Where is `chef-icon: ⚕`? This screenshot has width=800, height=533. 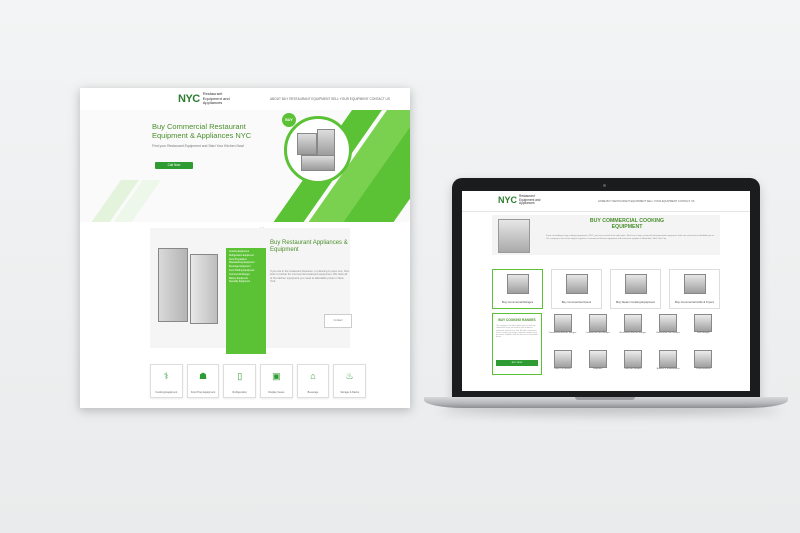
chef-icon: ⚕ is located at coordinates (166, 376).